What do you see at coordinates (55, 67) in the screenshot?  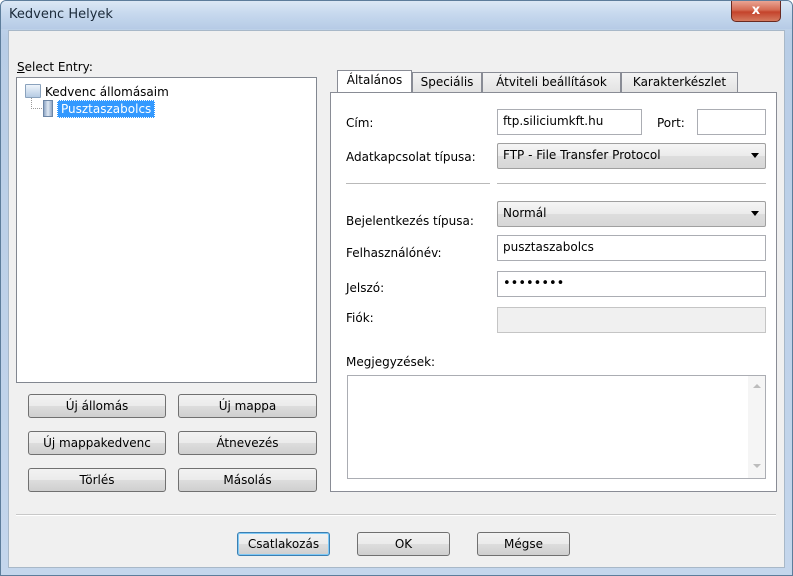 I see `select-entry-label: Select Entry:` at bounding box center [55, 67].